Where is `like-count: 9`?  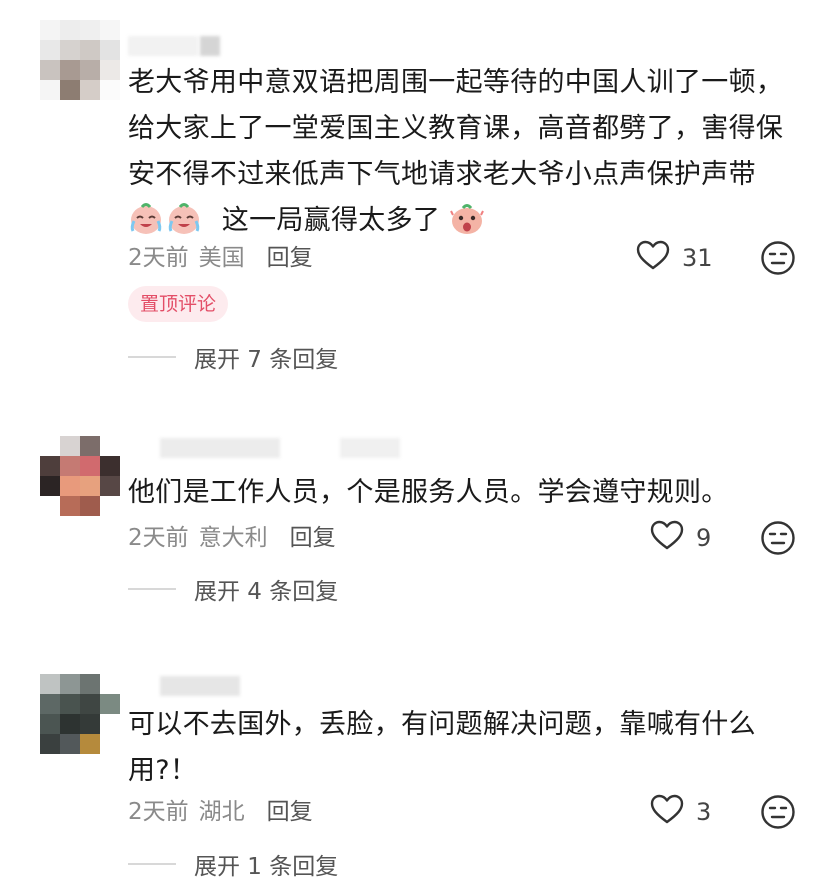
like-count: 9 is located at coordinates (704, 538).